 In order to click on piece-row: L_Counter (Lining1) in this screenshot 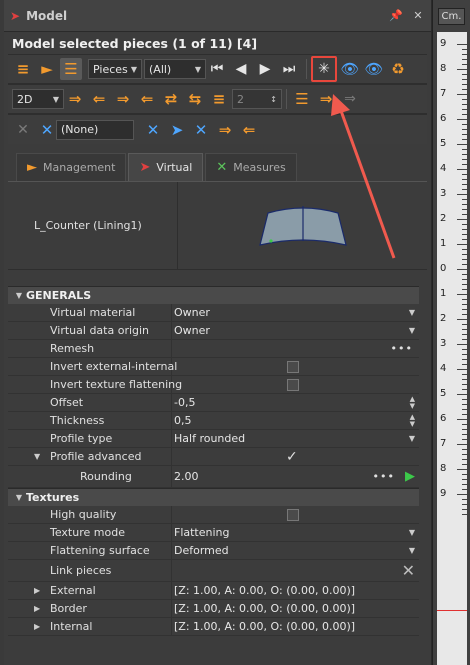, I will do `click(217, 226)`.